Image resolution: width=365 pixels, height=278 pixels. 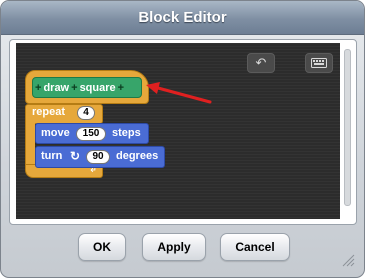 I want to click on turn-degrees-input: 90, so click(x=98, y=157).